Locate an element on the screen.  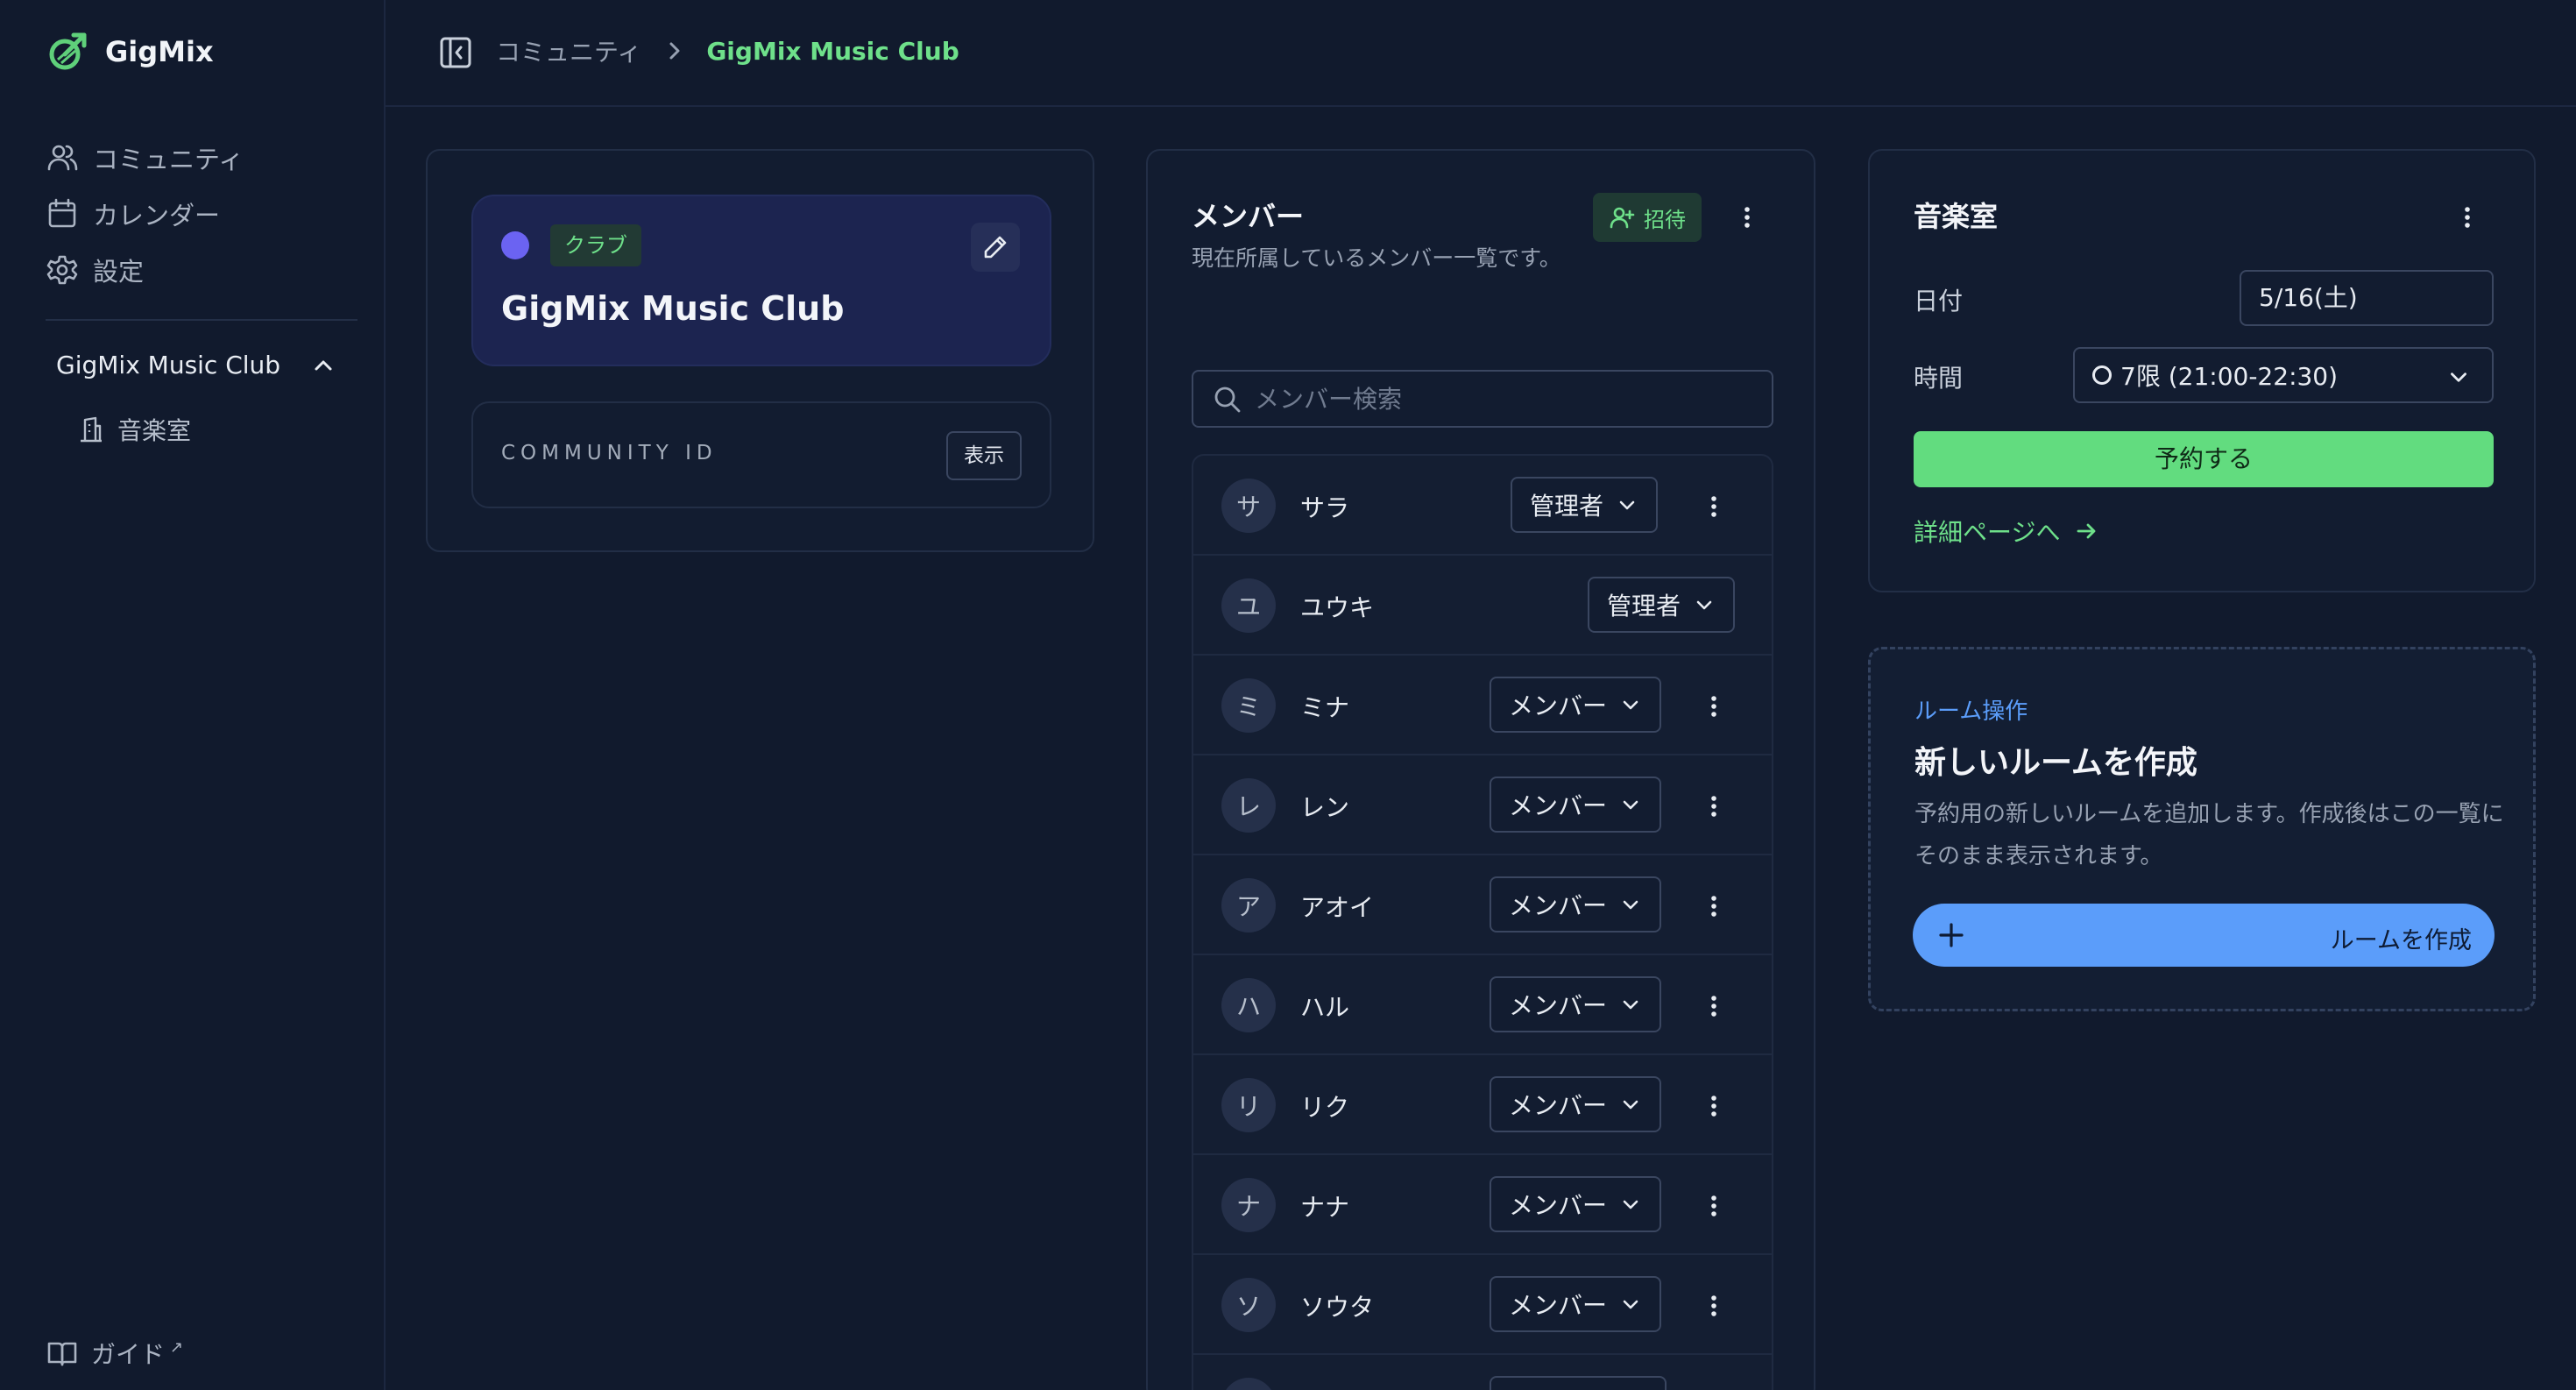
edit-club-button is located at coordinates (995, 247).